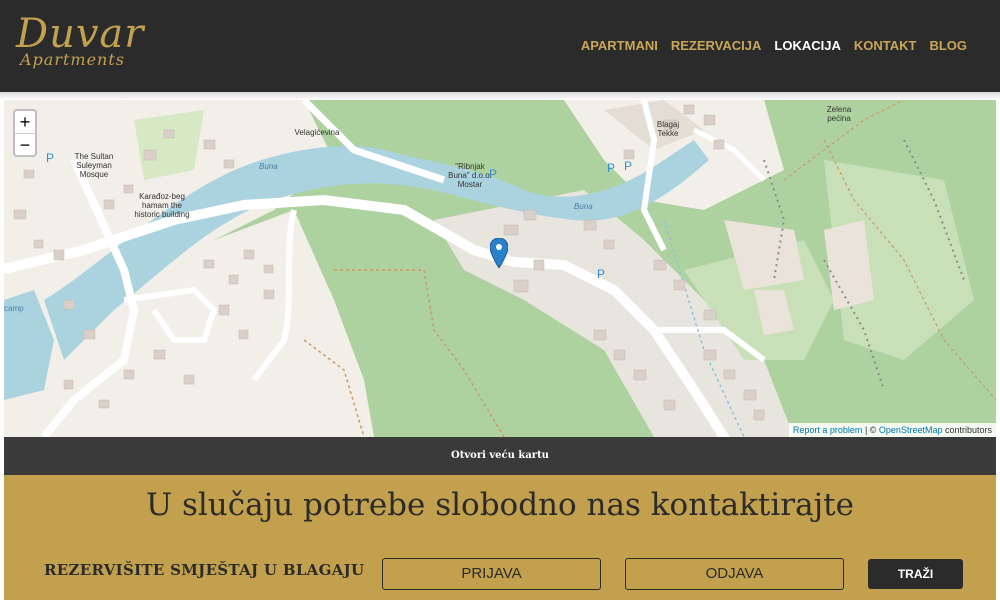 This screenshot has height=600, width=1000. What do you see at coordinates (948, 45) in the screenshot?
I see `nav-item-blog: BLOG` at bounding box center [948, 45].